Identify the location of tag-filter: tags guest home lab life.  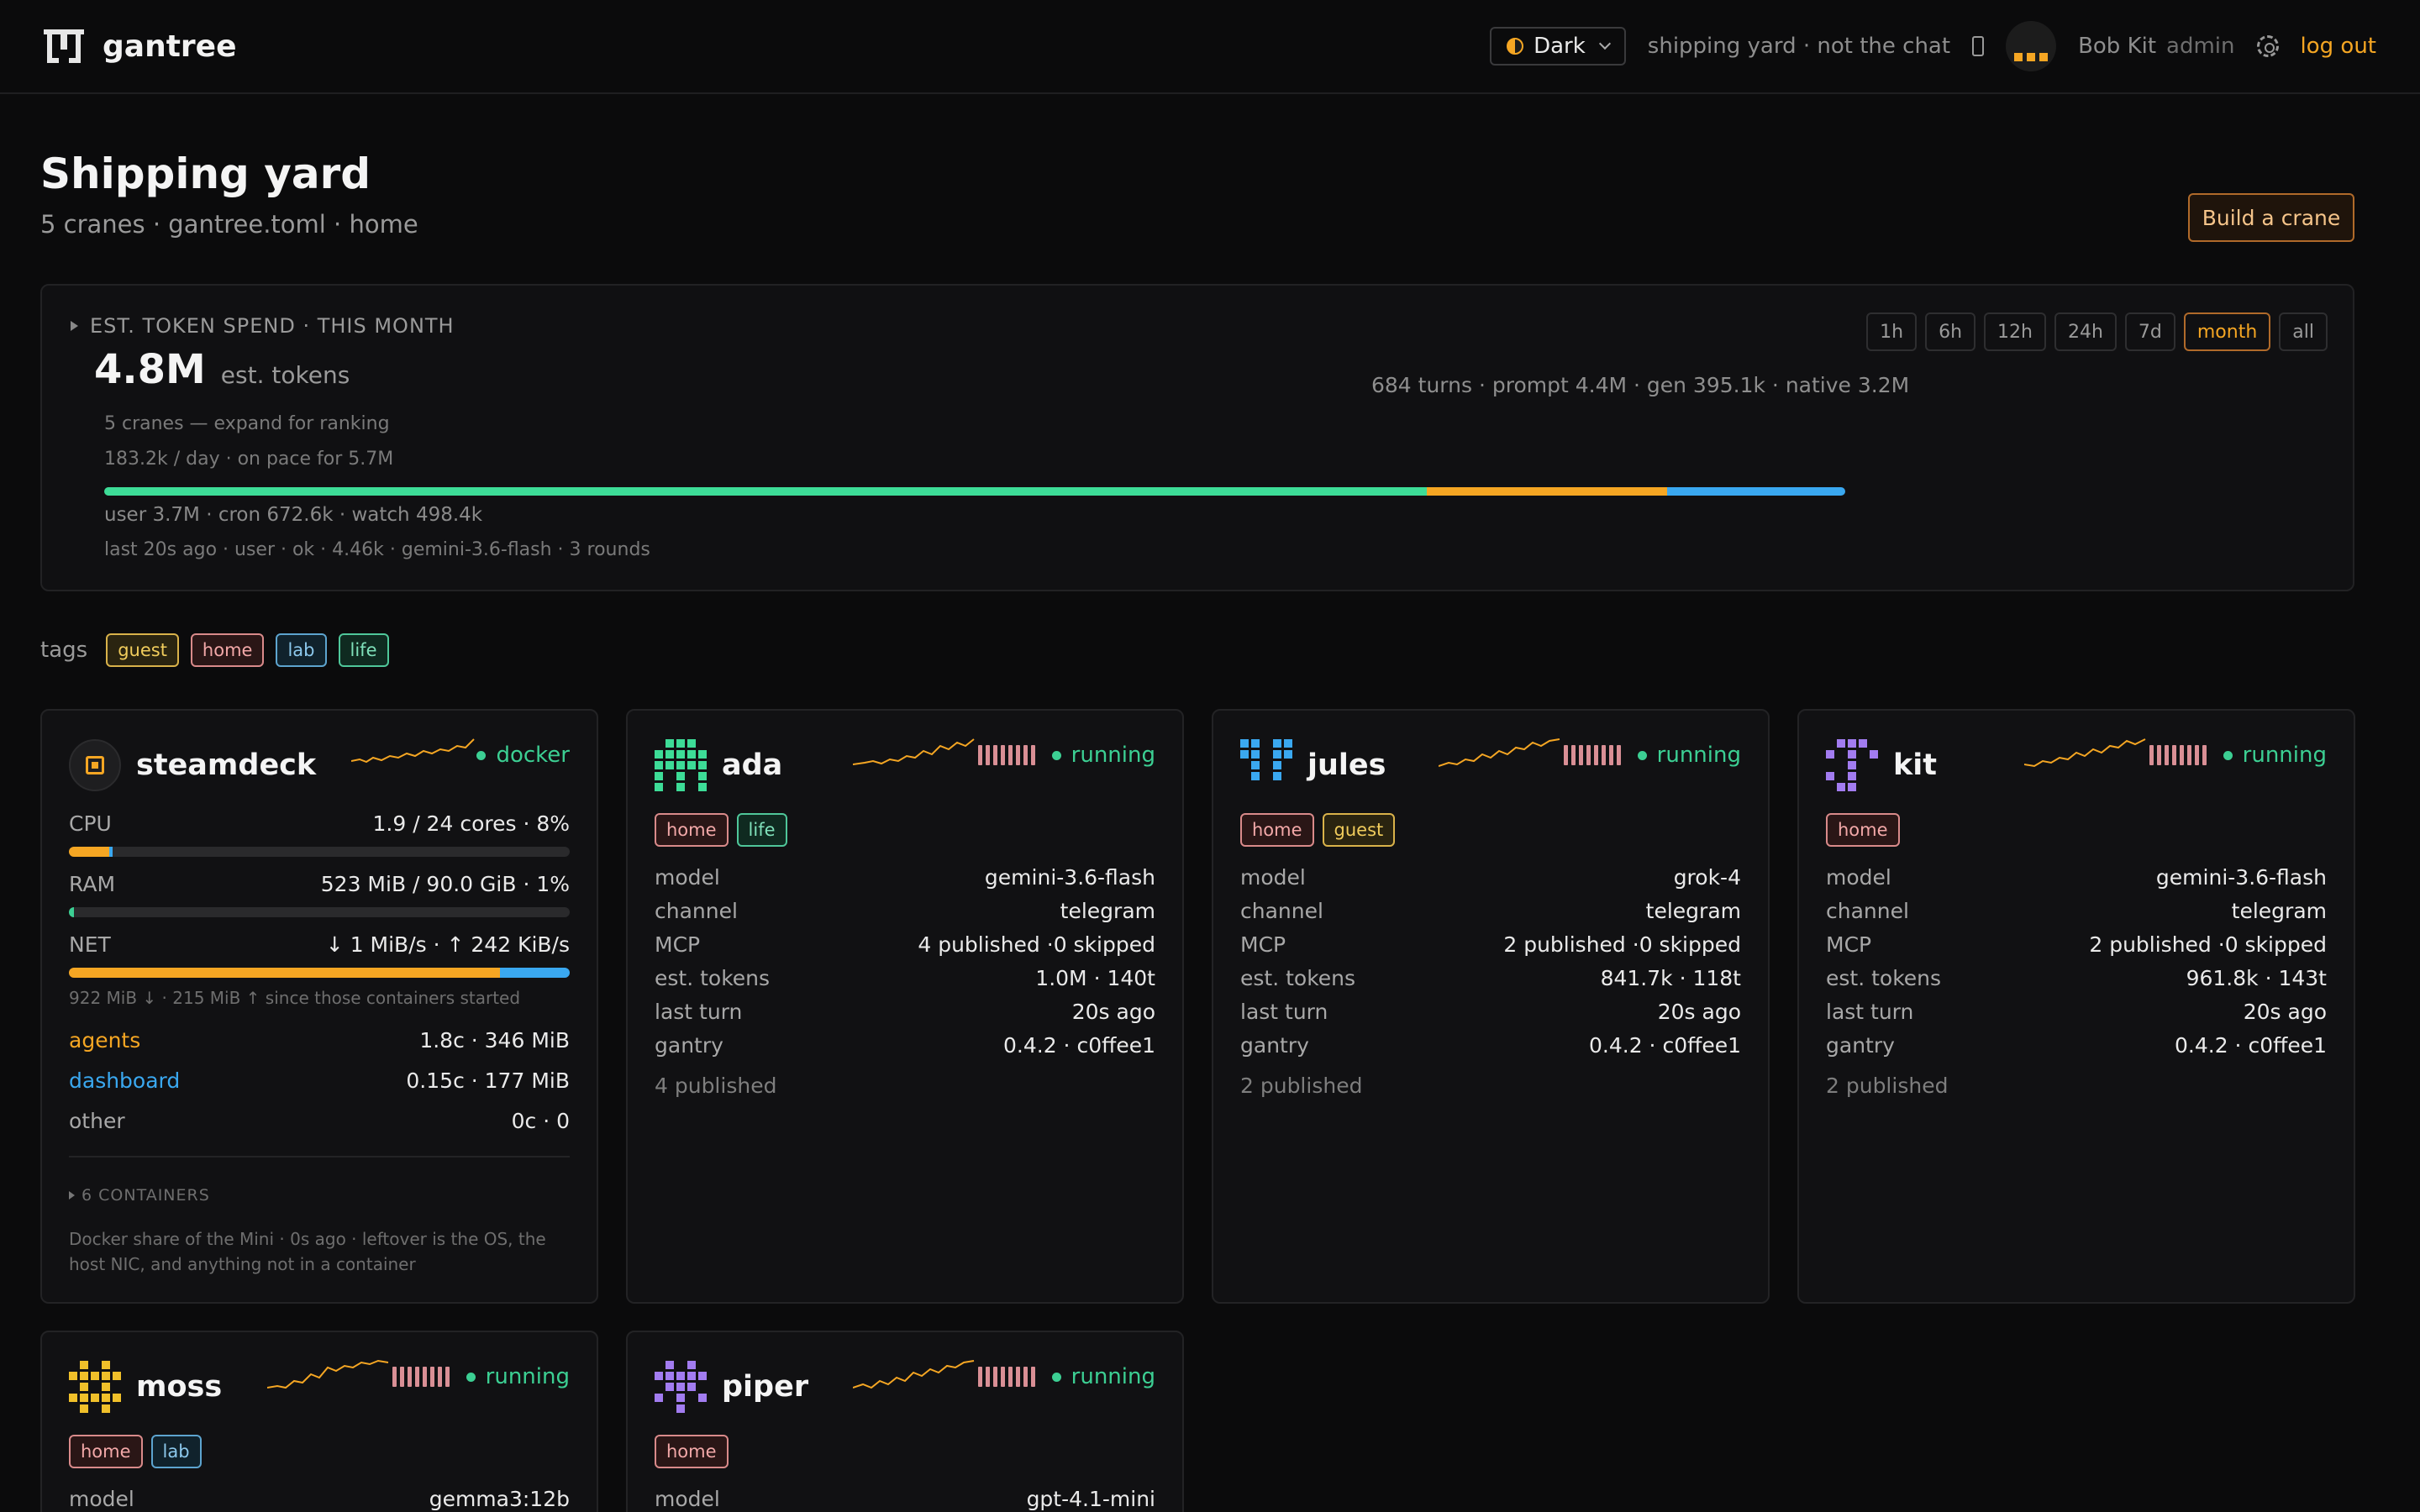
(214, 650).